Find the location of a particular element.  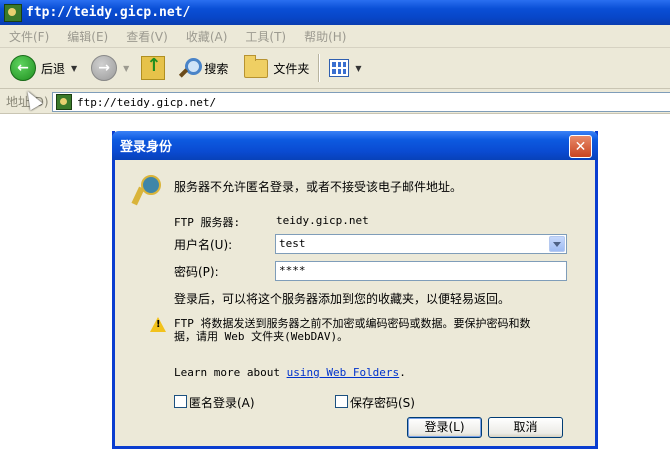

cancel-button: 取消 is located at coordinates (525, 427).